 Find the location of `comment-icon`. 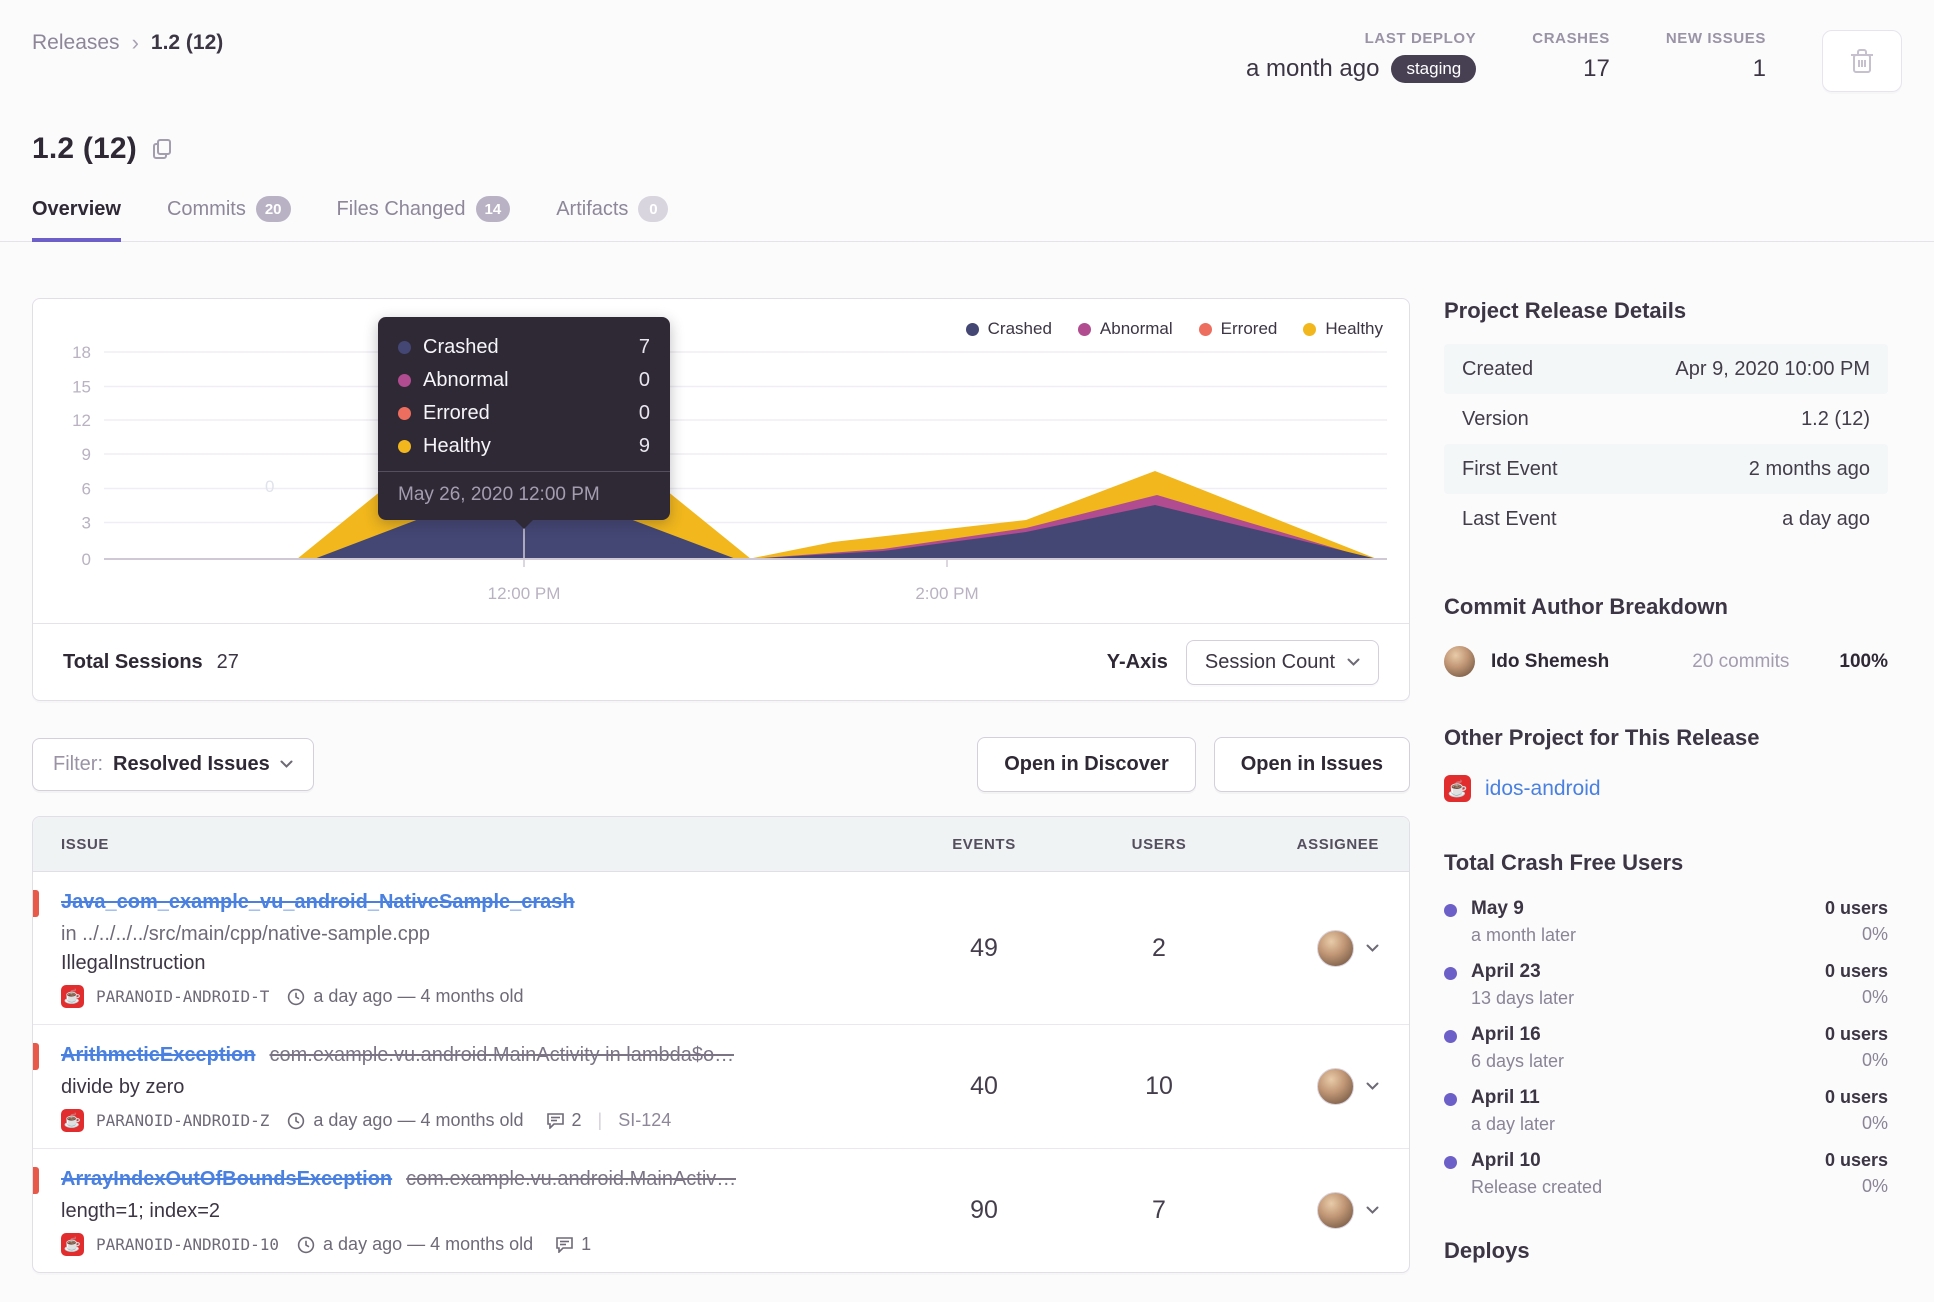

comment-icon is located at coordinates (564, 1244).